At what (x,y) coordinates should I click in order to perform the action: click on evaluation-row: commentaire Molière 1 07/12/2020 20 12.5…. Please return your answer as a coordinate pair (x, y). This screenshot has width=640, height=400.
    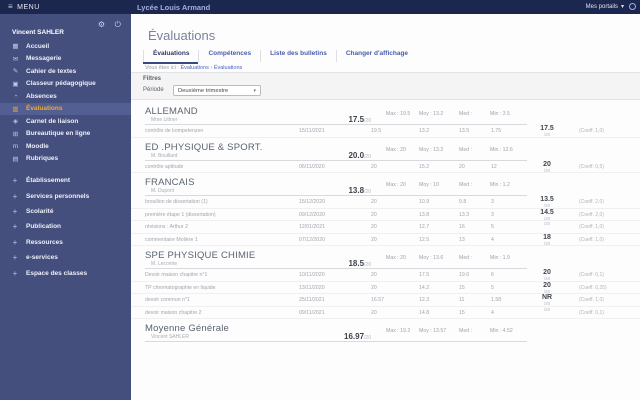
    Looking at the image, I should click on (385, 240).